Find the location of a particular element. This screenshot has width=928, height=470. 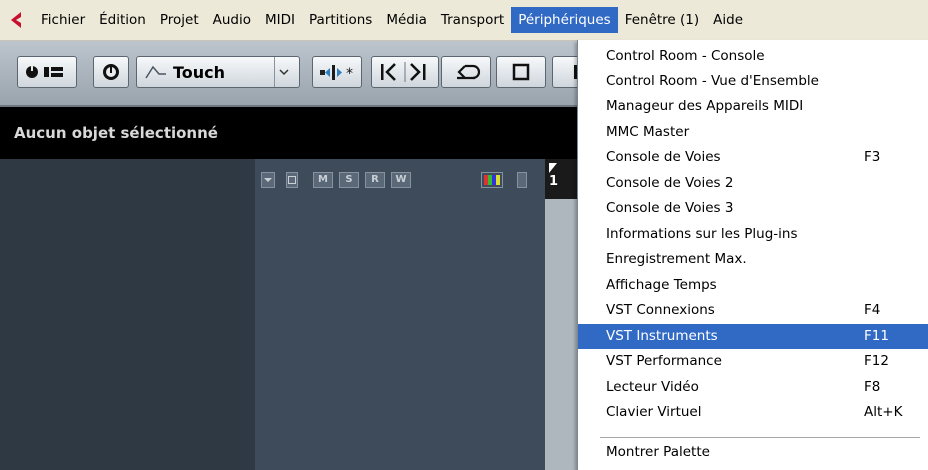

menu-fenetre: Fenêtre (1) is located at coordinates (662, 20).